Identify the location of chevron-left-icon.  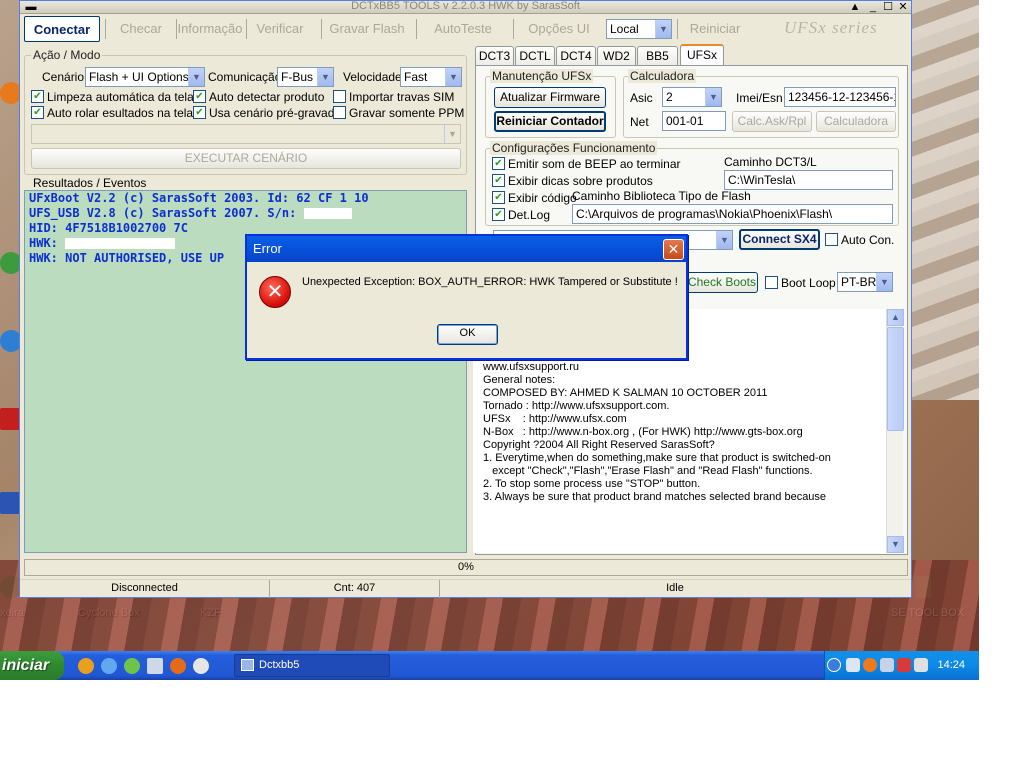
(834, 665).